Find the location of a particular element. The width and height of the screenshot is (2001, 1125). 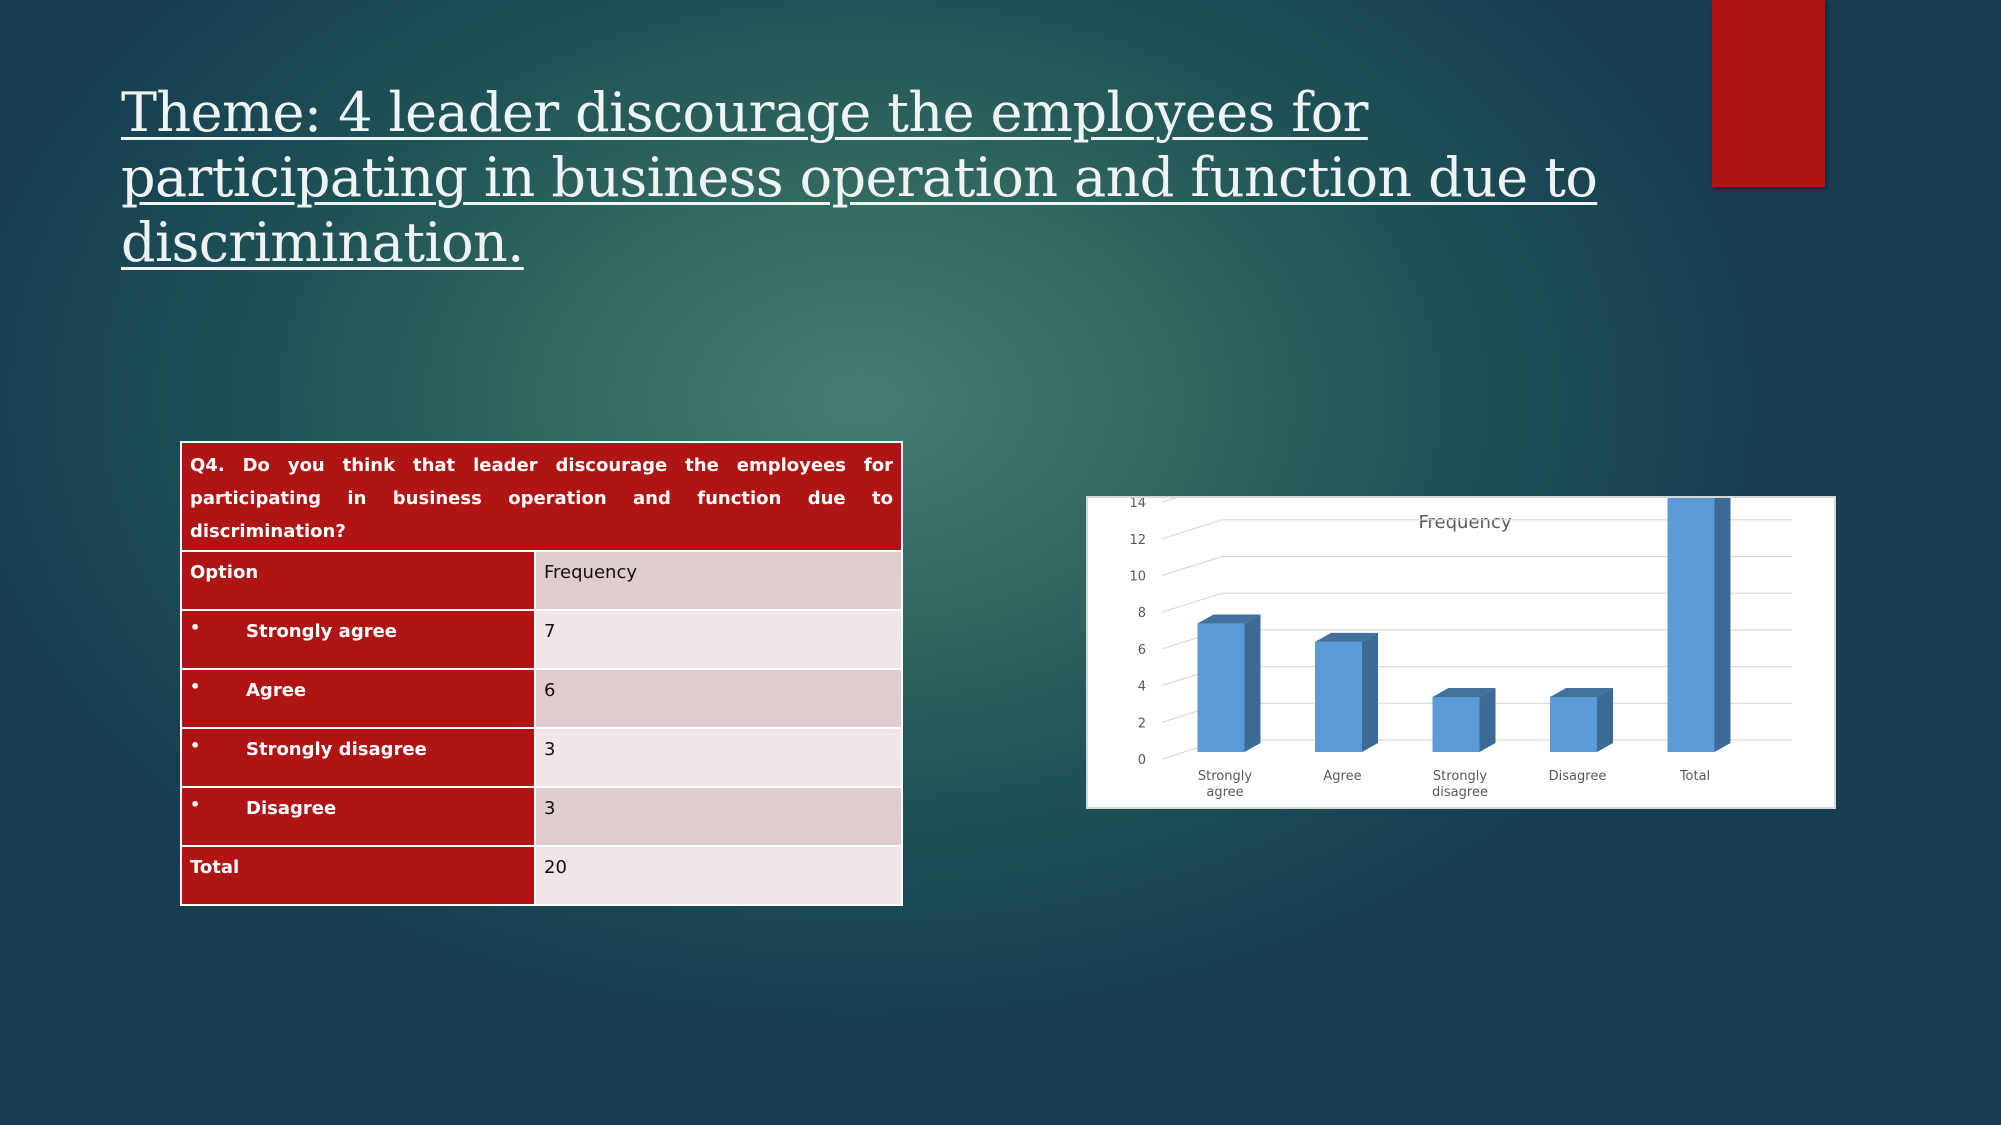

bar-strongly-disagree is located at coordinates (1464, 719).